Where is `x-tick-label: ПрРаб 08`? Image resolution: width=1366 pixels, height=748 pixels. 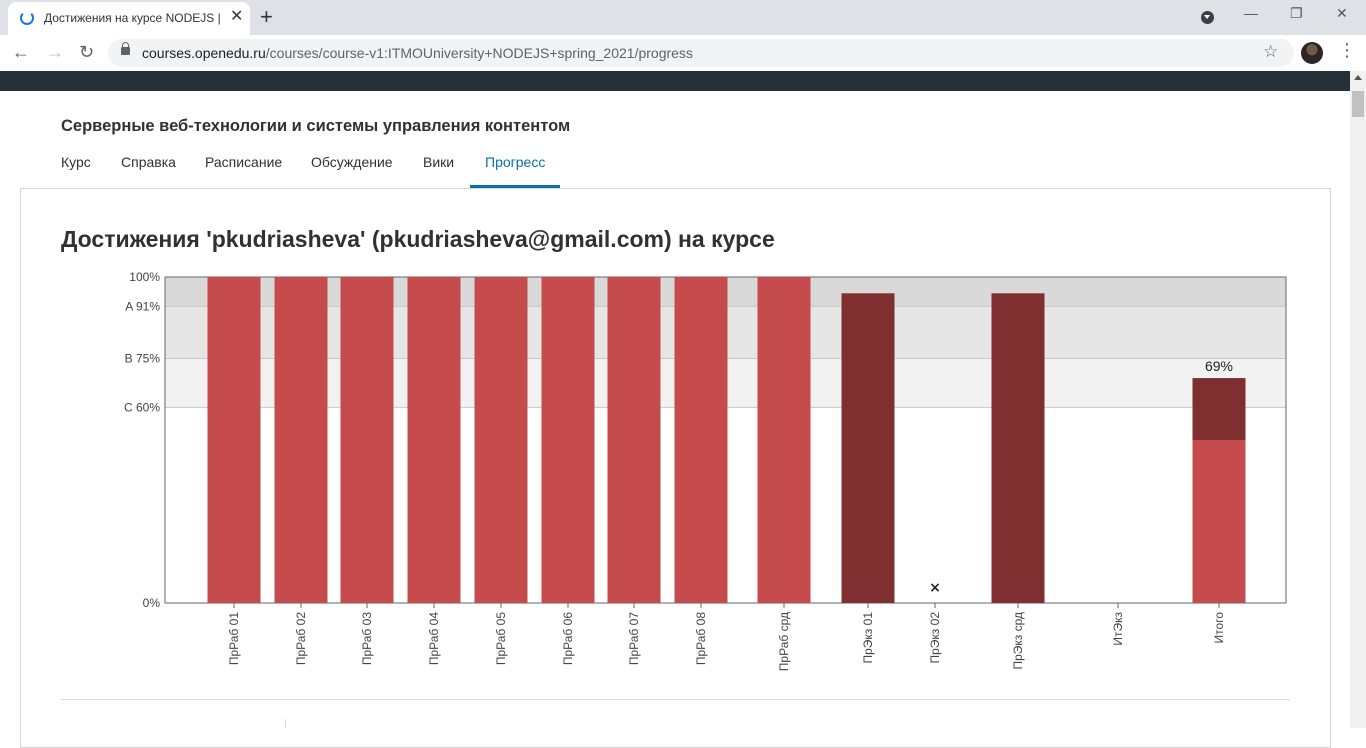
x-tick-label: ПрРаб 08 is located at coordinates (701, 638).